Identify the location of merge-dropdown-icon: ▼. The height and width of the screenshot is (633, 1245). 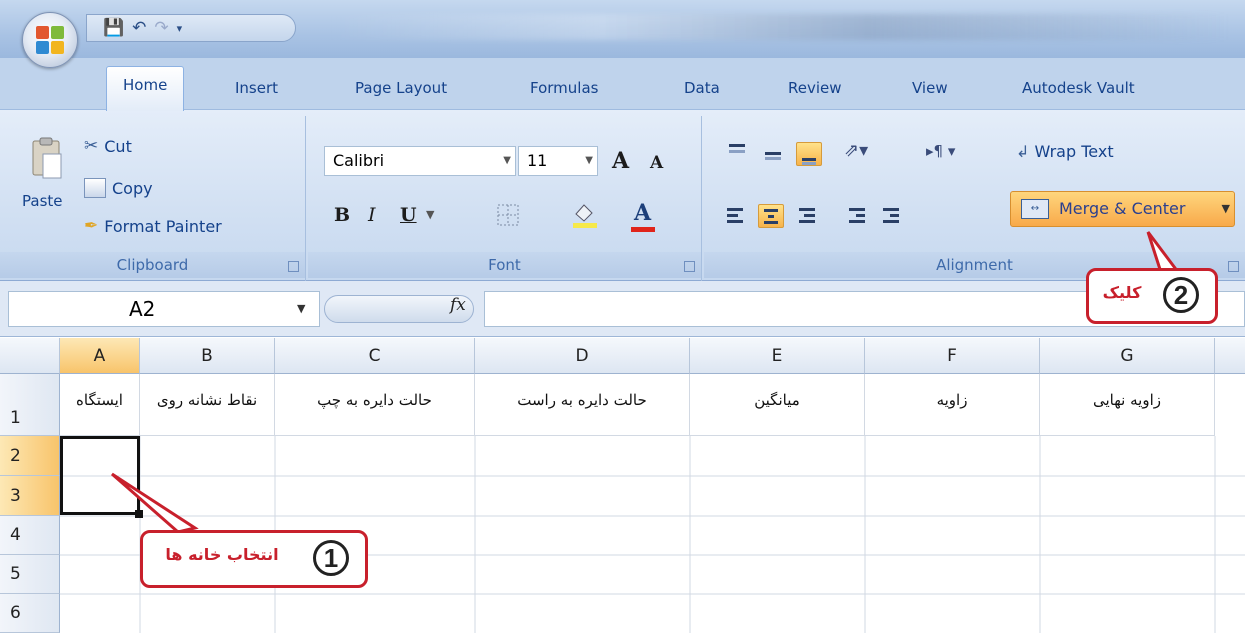
(1226, 209).